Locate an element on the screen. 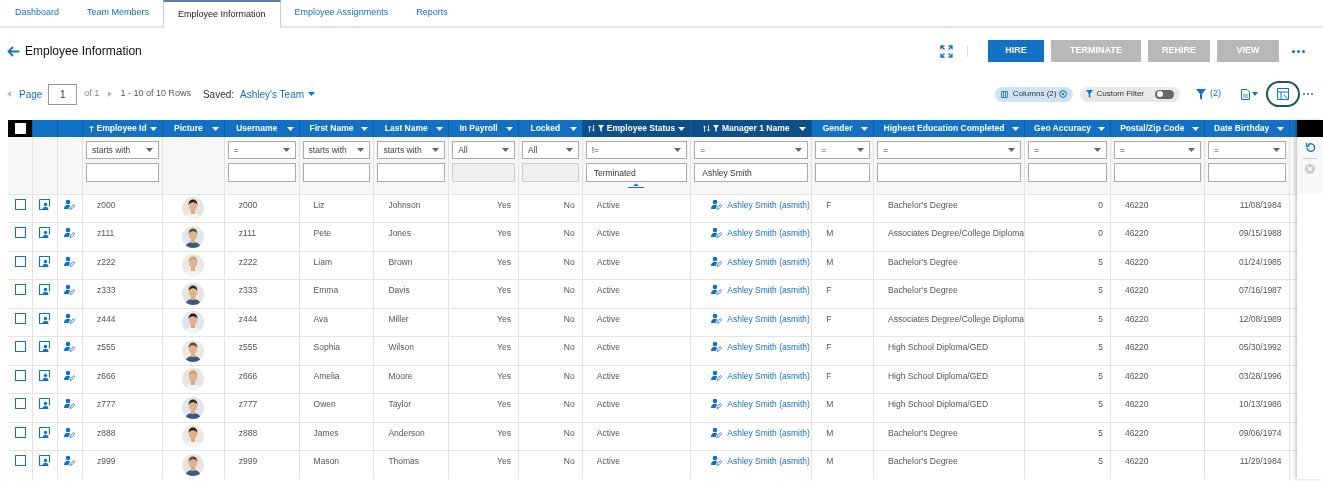  page-input: 1 is located at coordinates (63, 94).